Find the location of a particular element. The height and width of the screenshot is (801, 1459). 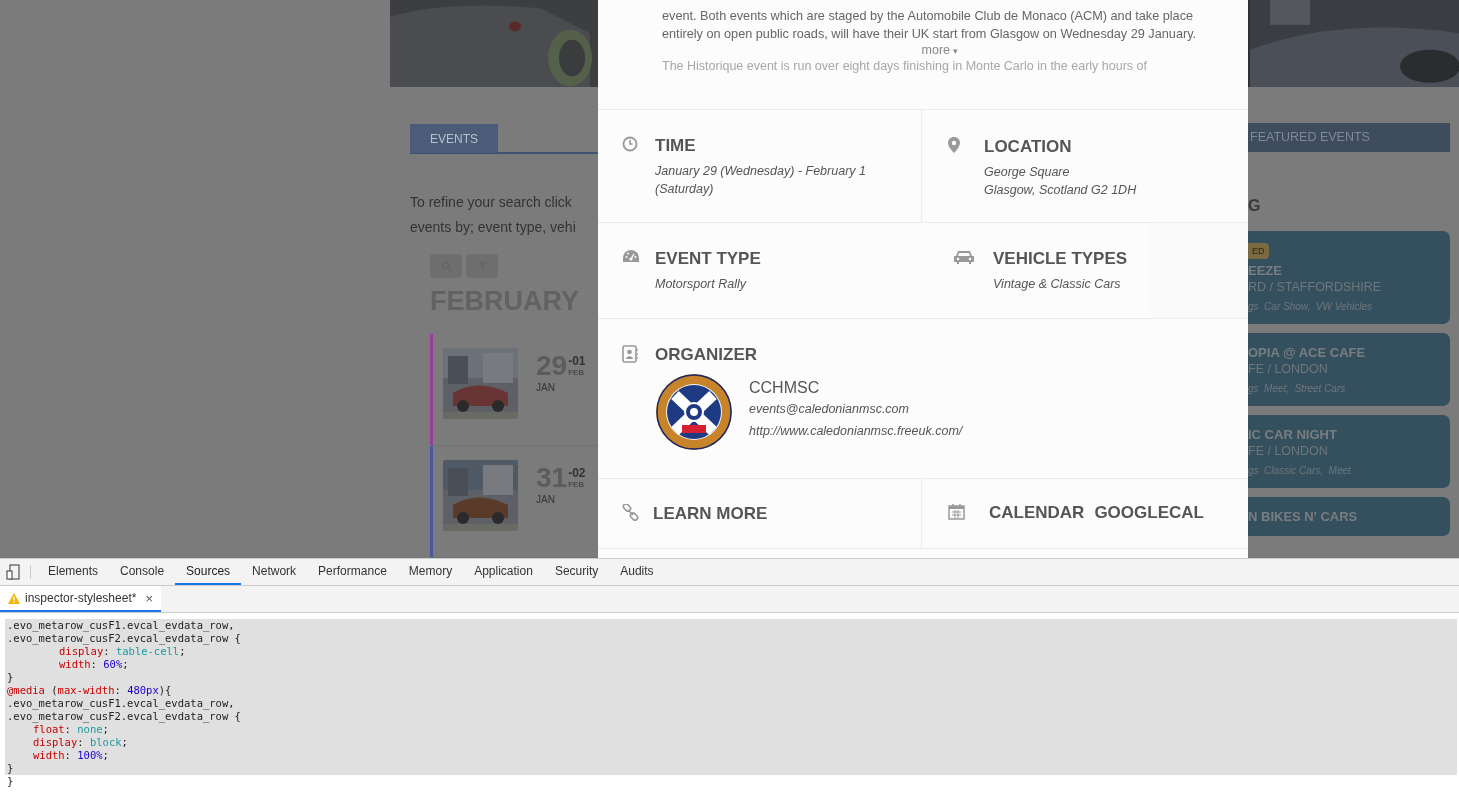

link-icon is located at coordinates (630, 512).